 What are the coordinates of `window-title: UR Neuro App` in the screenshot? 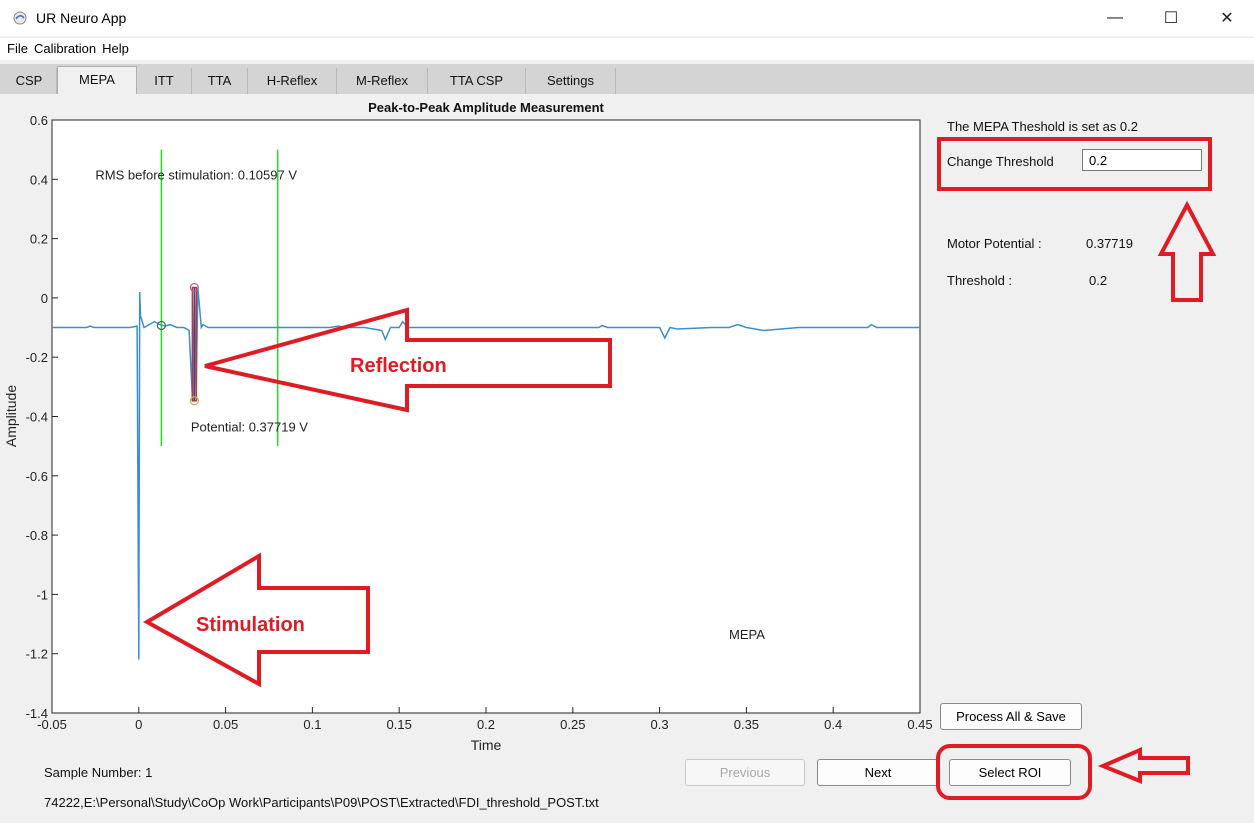 It's located at (81, 18).